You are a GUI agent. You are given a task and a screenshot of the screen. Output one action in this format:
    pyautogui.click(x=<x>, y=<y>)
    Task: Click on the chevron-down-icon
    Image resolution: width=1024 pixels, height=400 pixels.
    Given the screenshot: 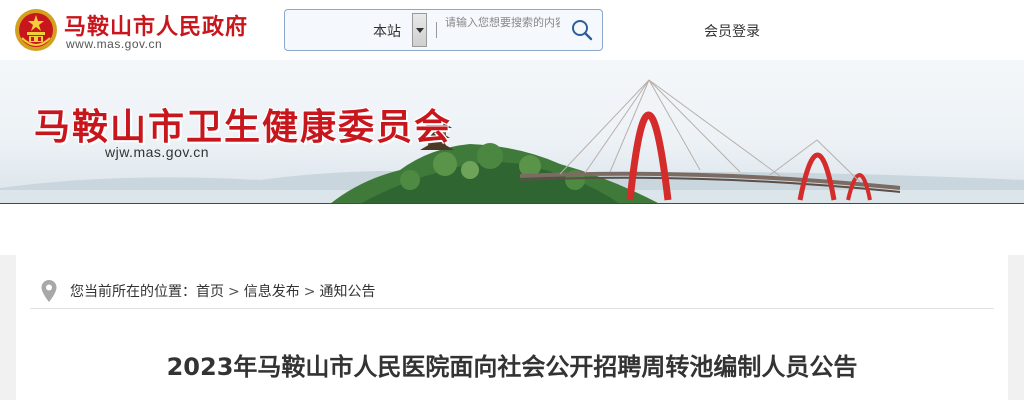 What is the action you would take?
    pyautogui.click(x=419, y=30)
    